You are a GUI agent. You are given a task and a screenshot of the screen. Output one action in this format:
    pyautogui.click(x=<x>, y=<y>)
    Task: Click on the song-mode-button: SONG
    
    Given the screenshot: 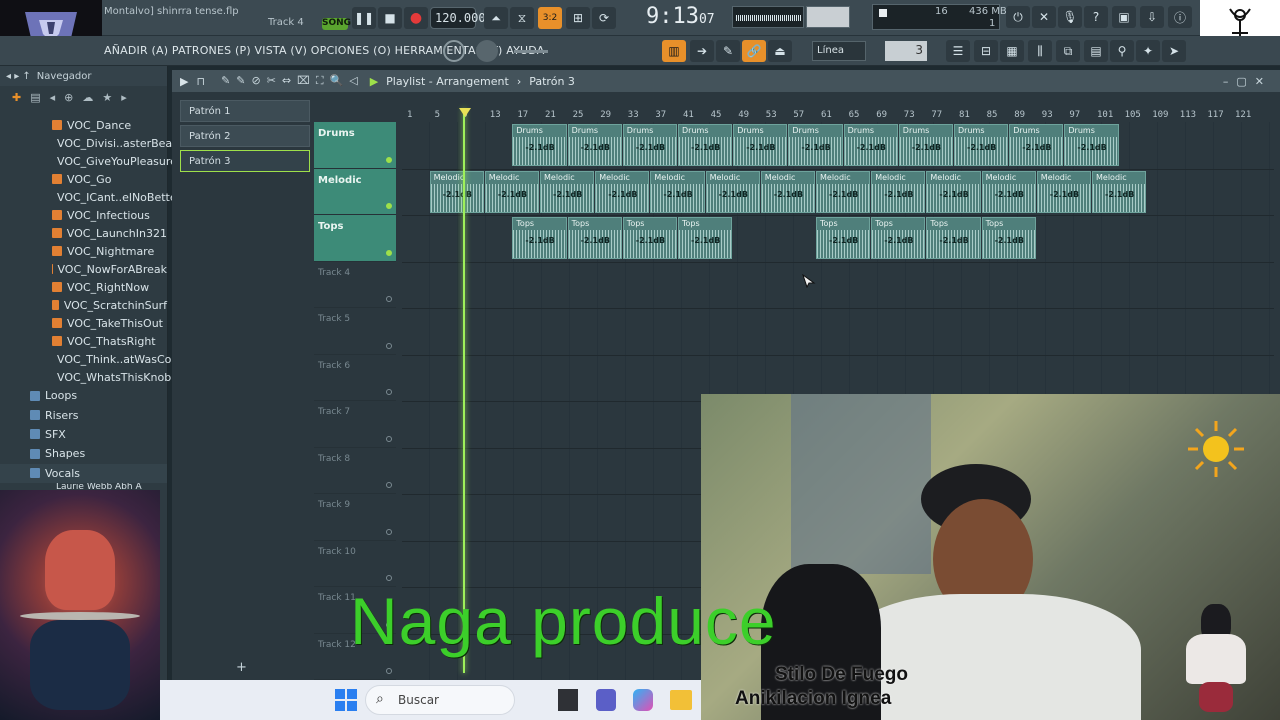 What is the action you would take?
    pyautogui.click(x=336, y=24)
    